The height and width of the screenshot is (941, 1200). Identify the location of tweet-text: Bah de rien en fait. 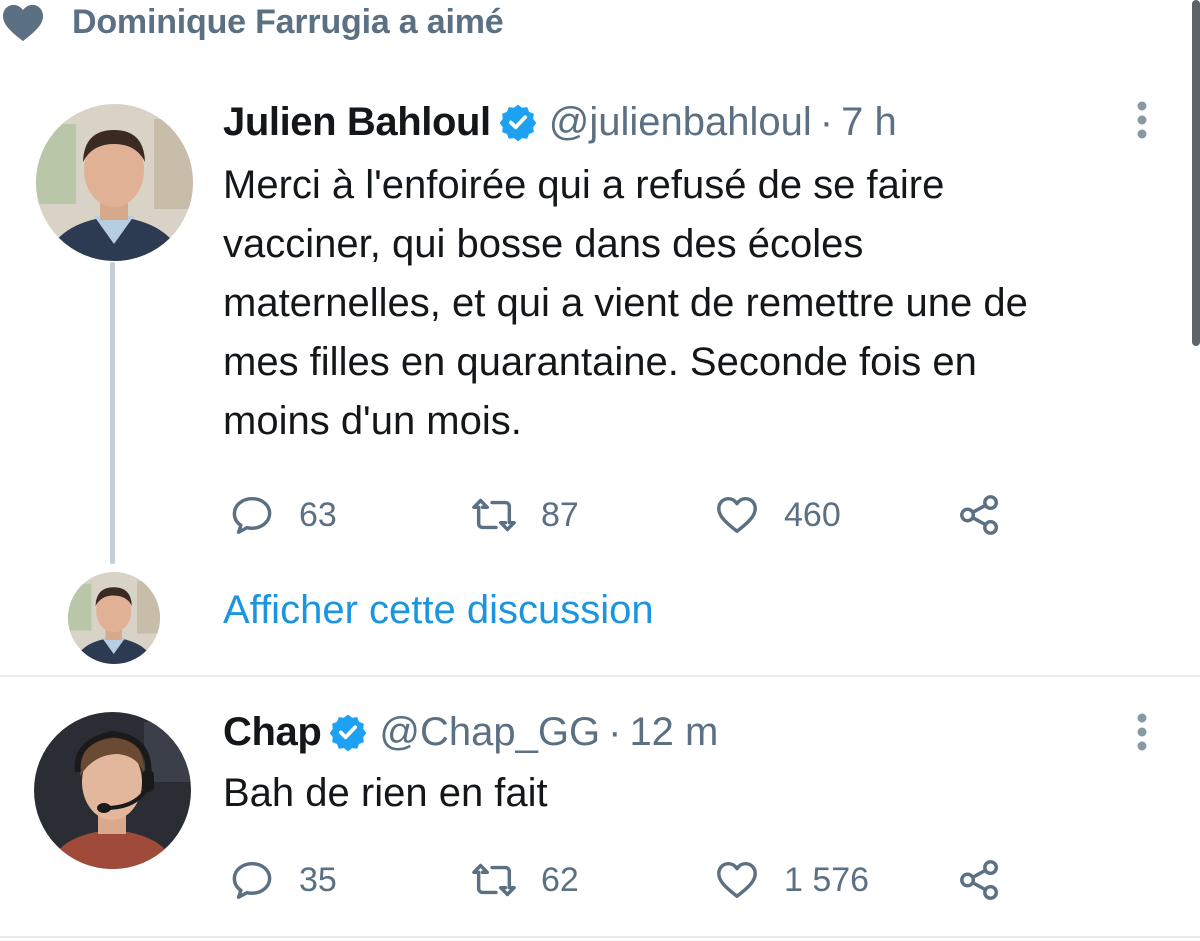
(385, 793).